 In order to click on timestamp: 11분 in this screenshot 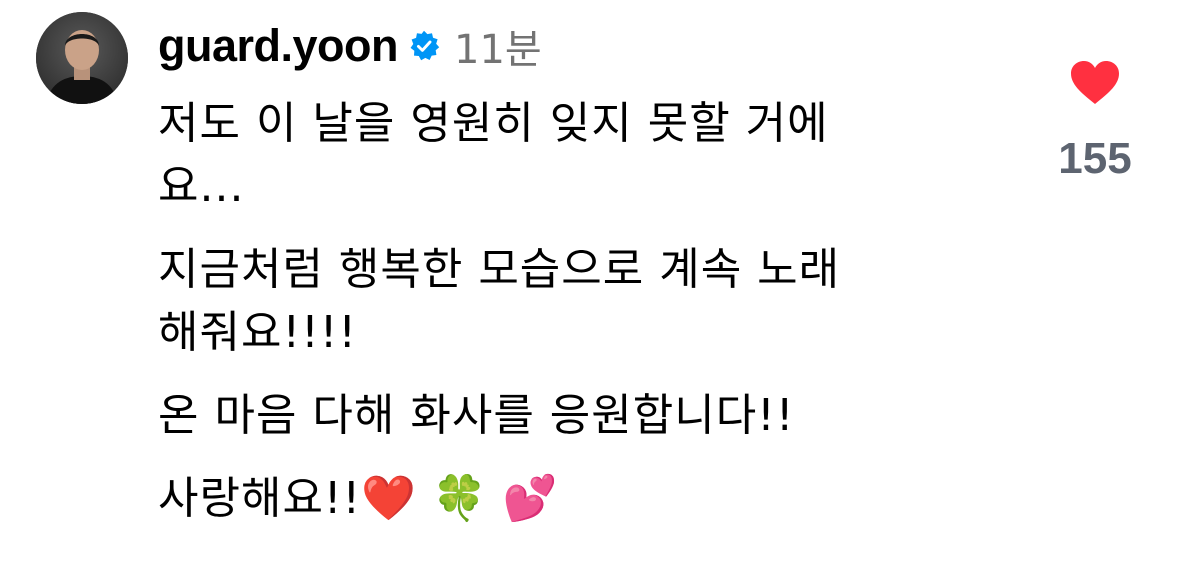, I will do `click(498, 50)`.